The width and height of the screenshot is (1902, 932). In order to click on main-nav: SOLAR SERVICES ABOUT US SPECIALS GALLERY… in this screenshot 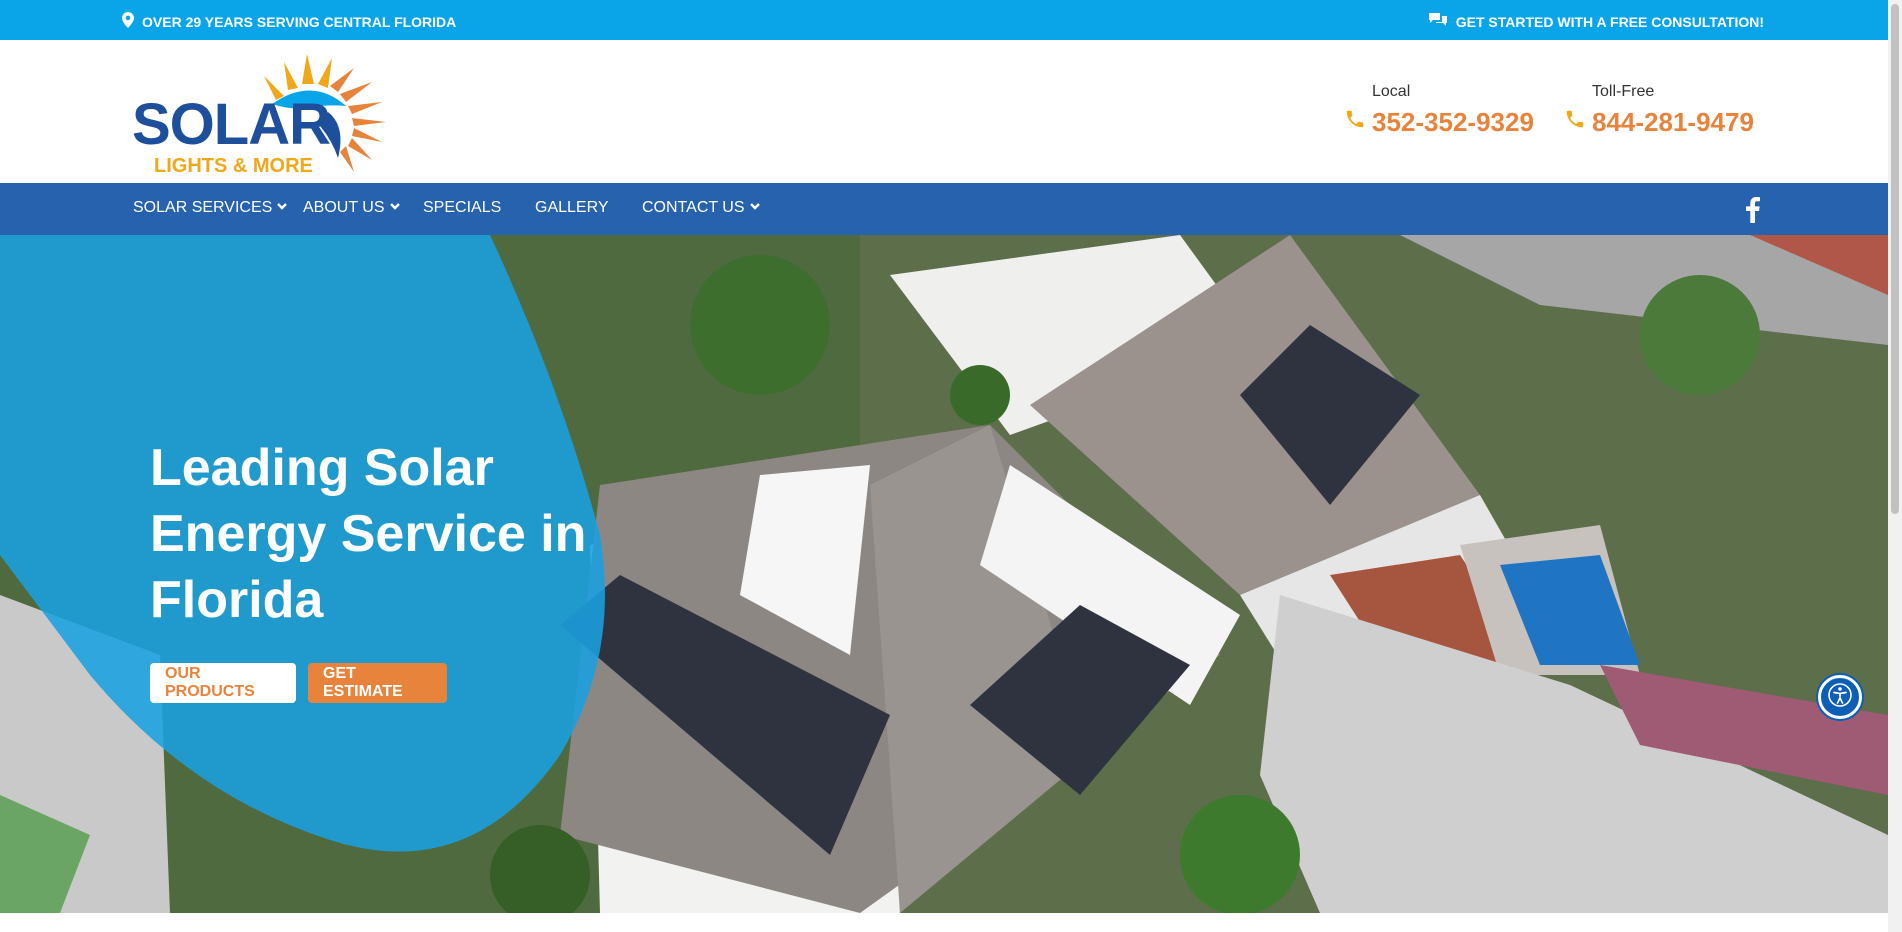, I will do `click(944, 209)`.